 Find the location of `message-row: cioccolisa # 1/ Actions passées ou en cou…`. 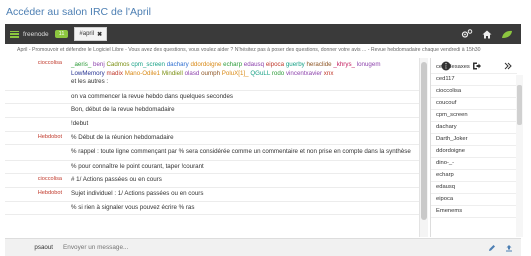

message-row: cioccolisa # 1/ Actions passées ou en cou… is located at coordinates (212, 181).